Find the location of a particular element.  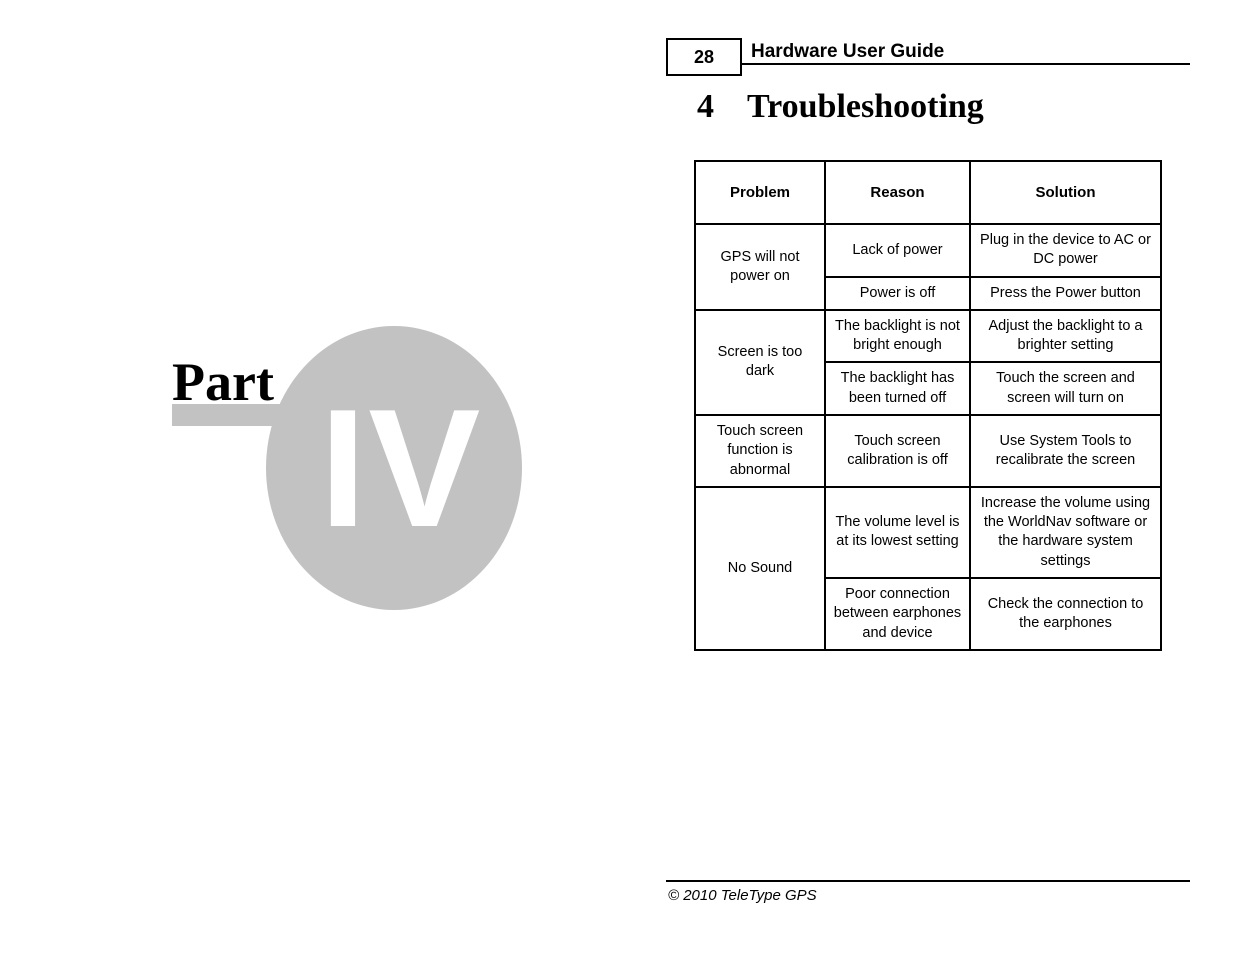

page-number-box: 28 is located at coordinates (704, 57).